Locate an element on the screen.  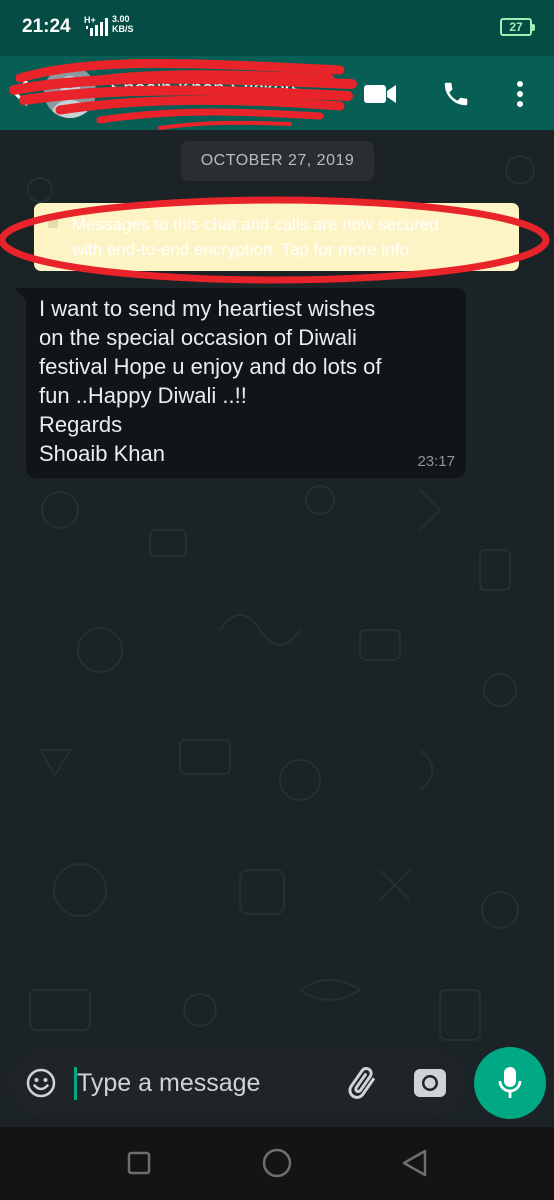
voice-call-icon is located at coordinates (456, 94).